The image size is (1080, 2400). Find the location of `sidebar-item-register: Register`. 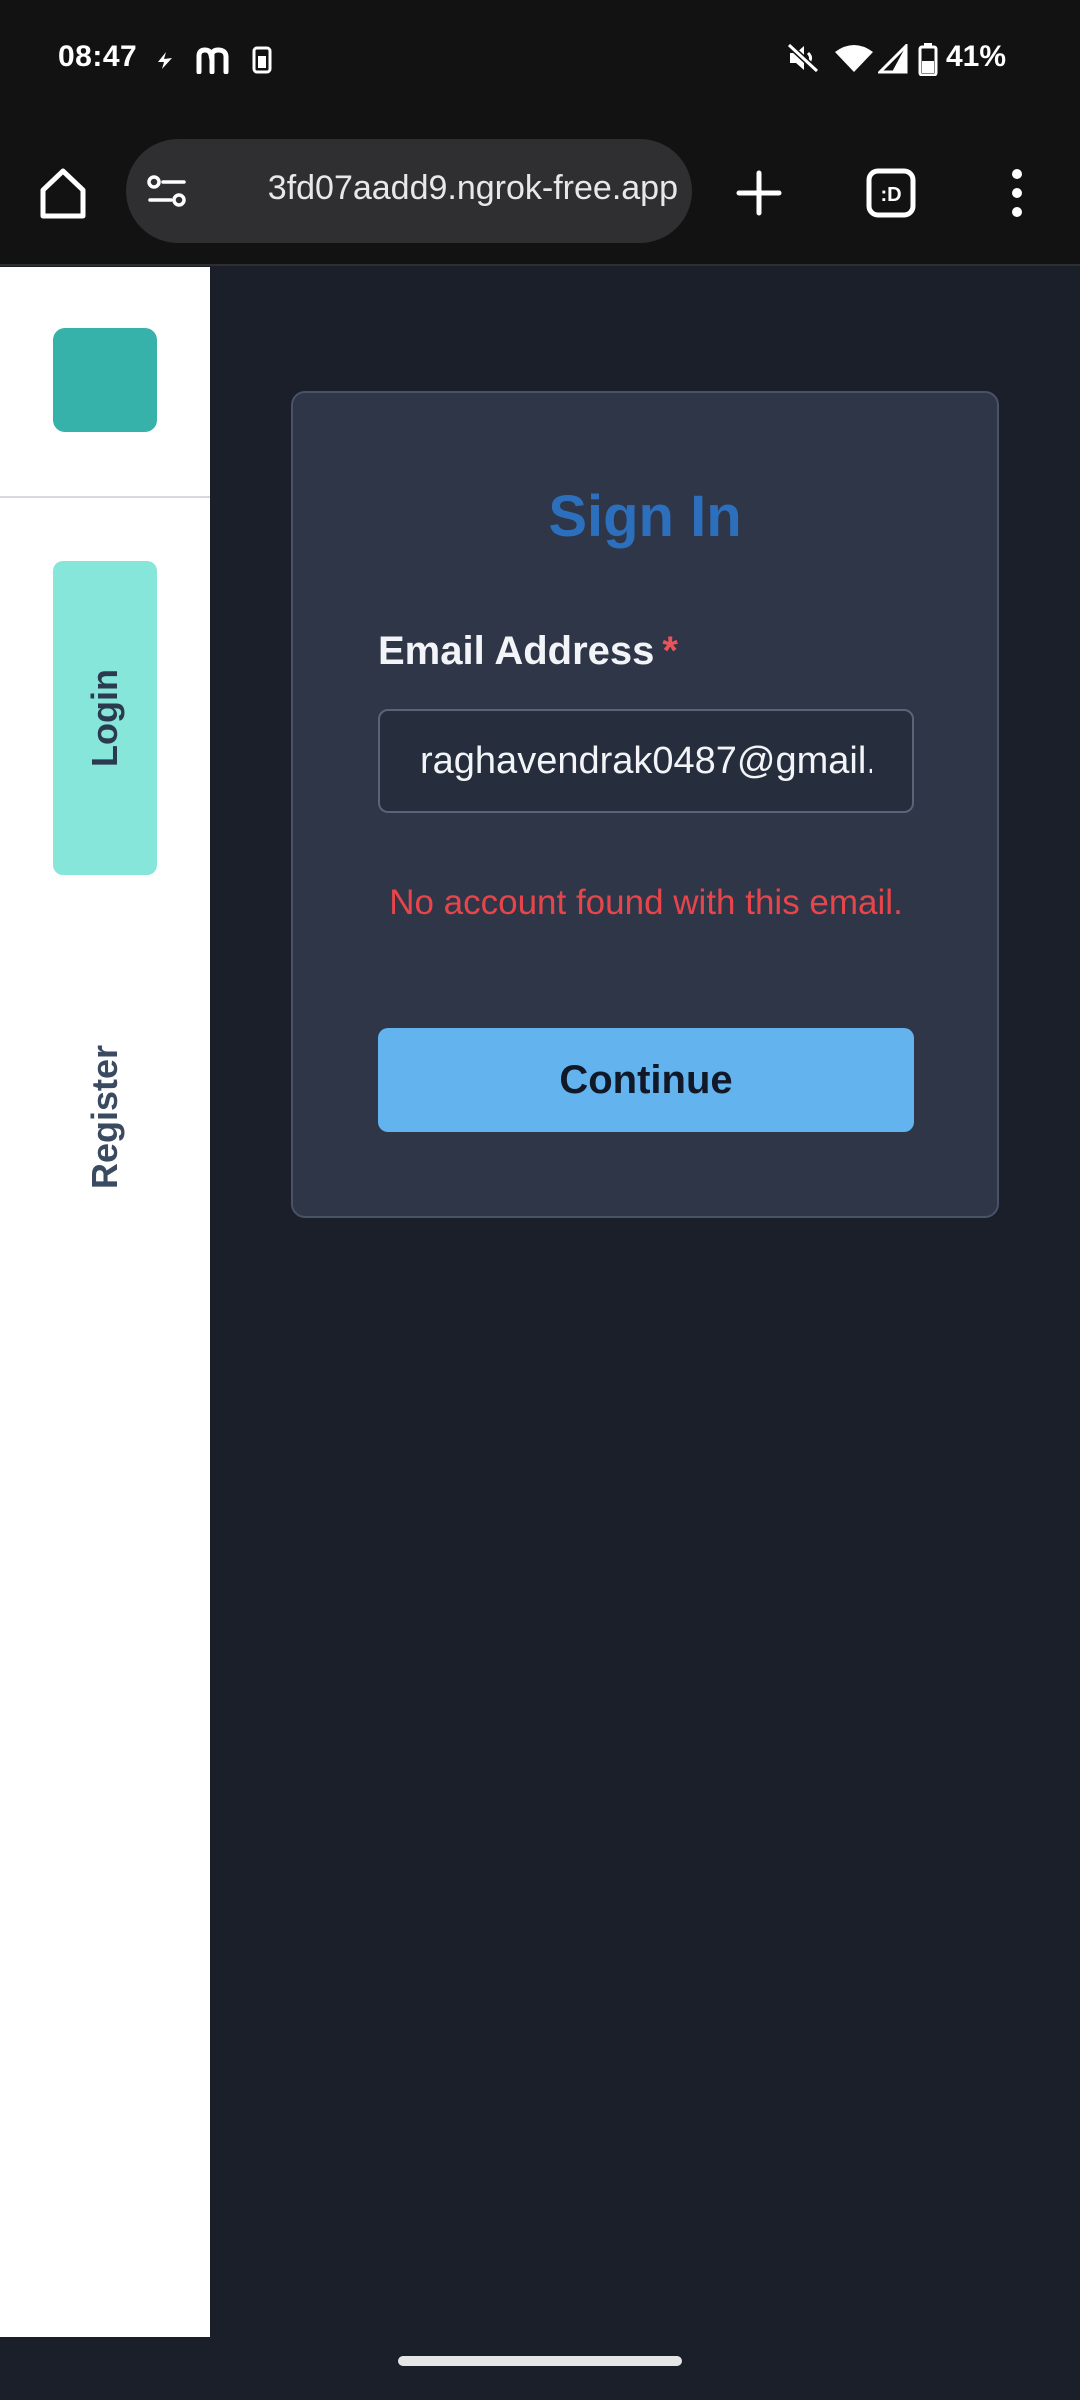

sidebar-item-register: Register is located at coordinates (105, 1117).